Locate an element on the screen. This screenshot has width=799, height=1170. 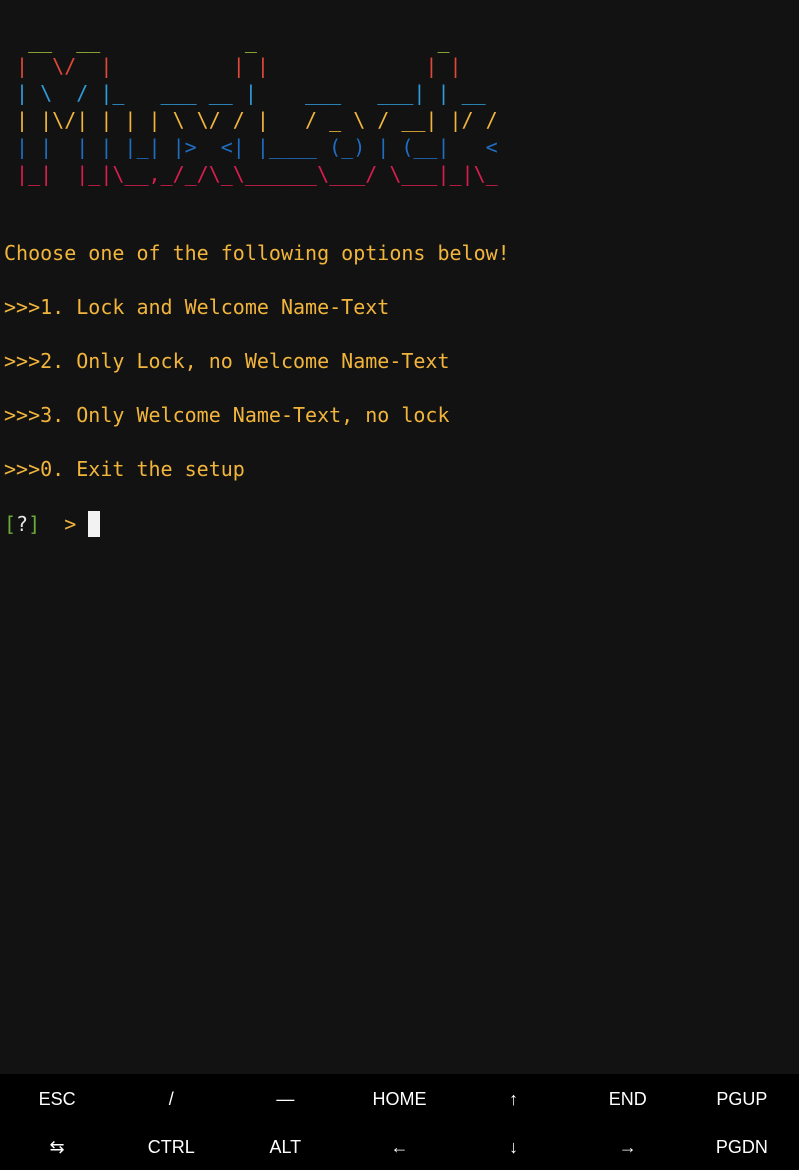
arrow-up-key: ↑ is located at coordinates (514, 1099).